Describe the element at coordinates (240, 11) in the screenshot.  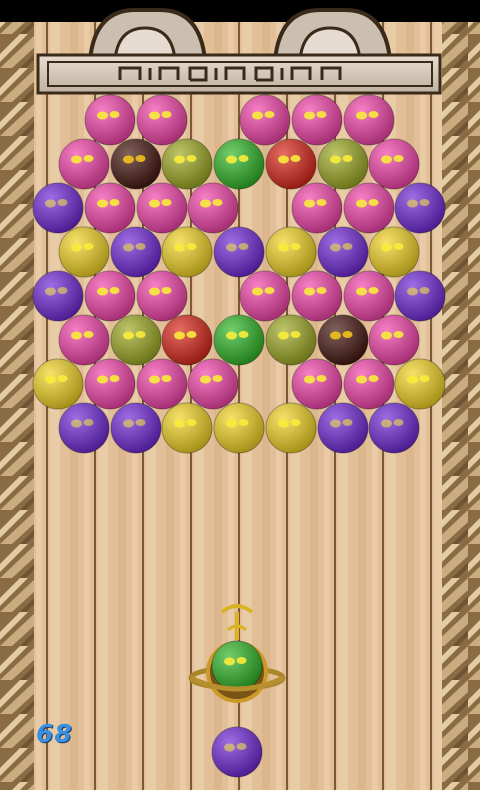
I see `status-bar` at that location.